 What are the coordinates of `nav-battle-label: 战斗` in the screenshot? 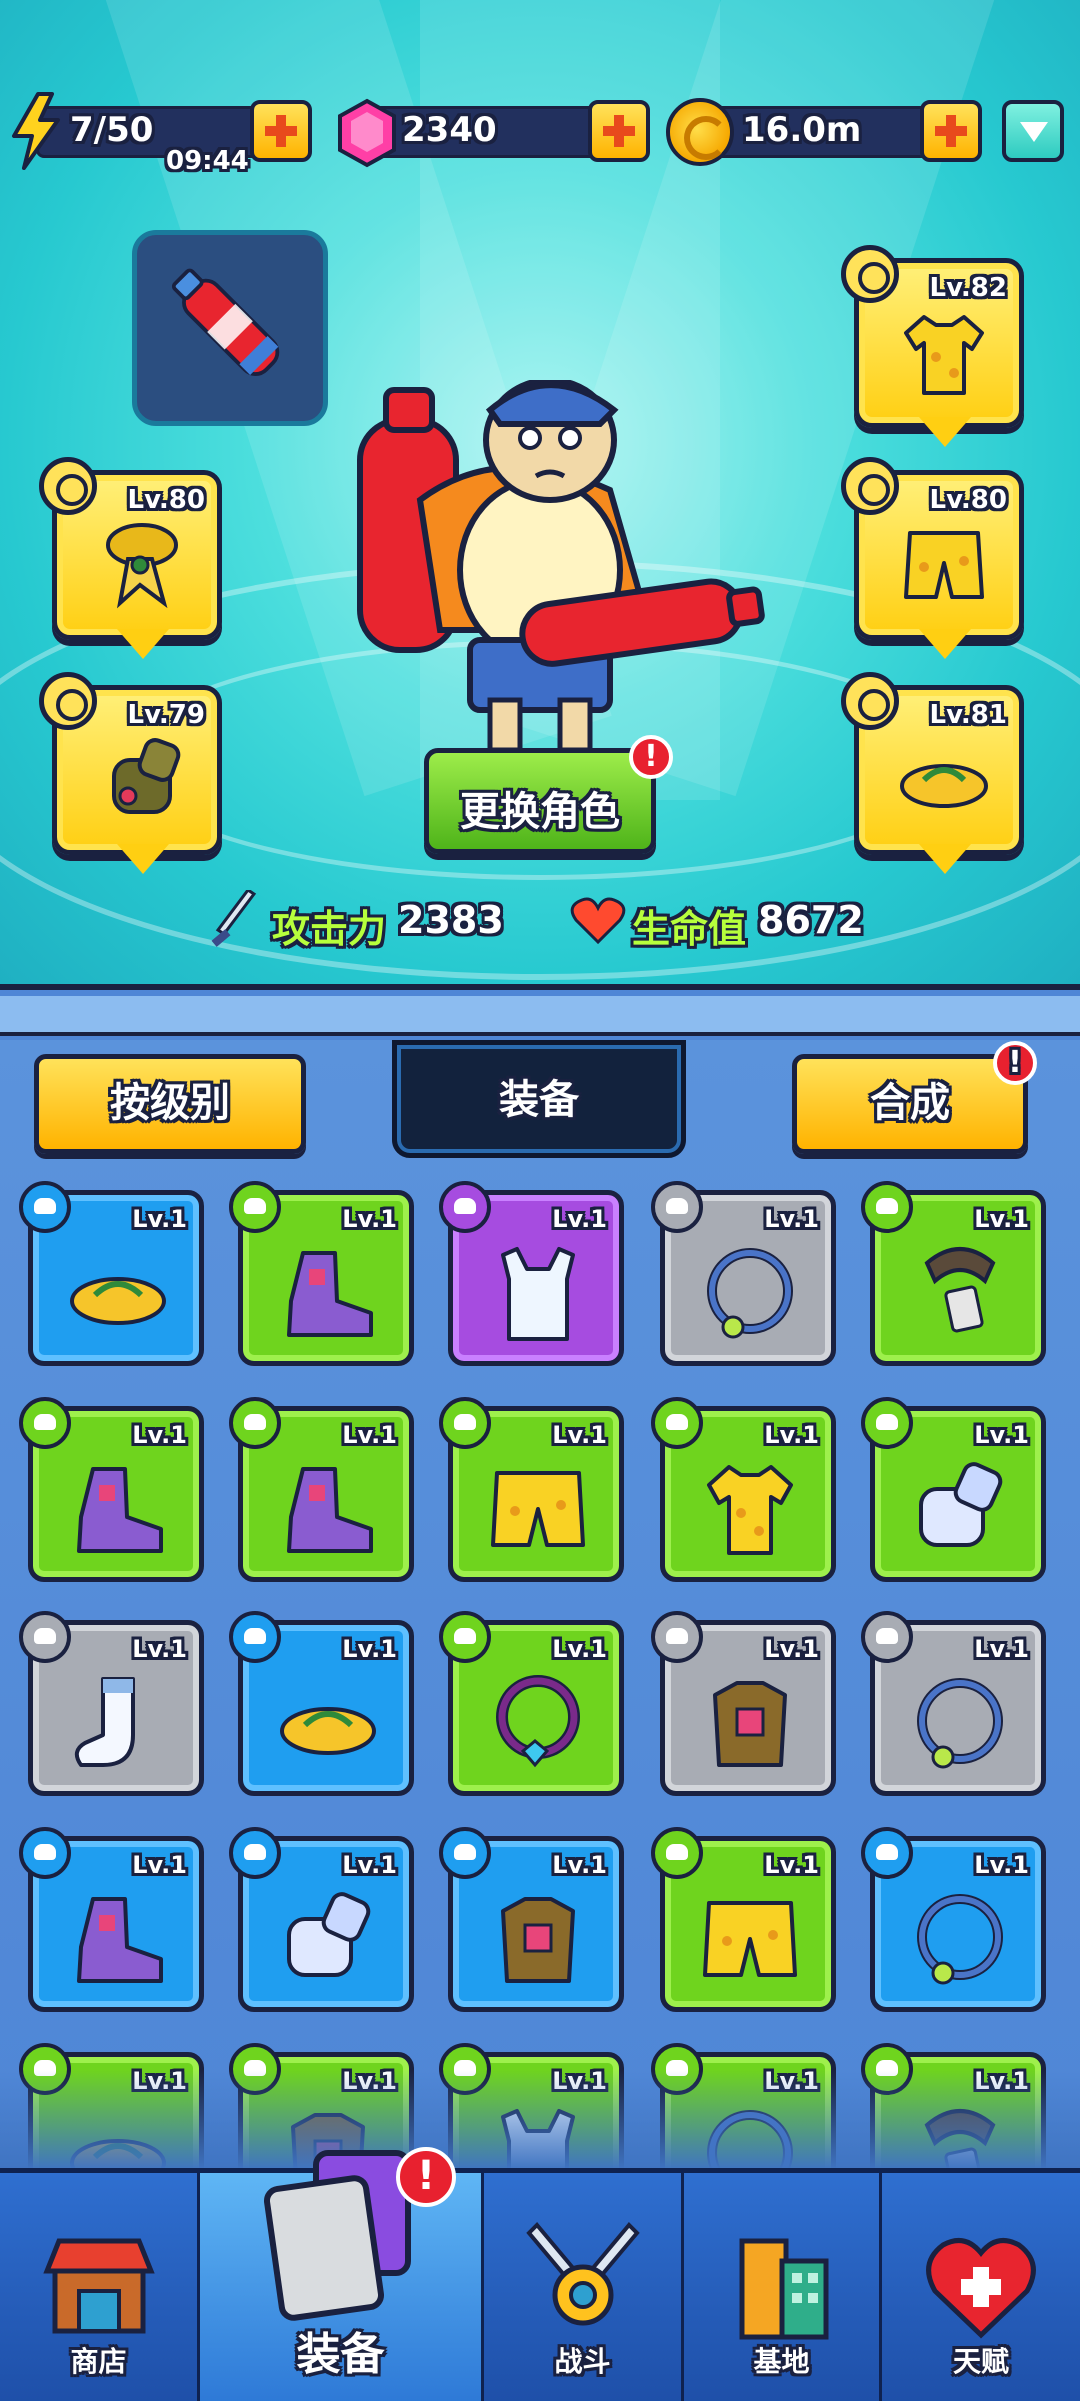 It's located at (582, 2361).